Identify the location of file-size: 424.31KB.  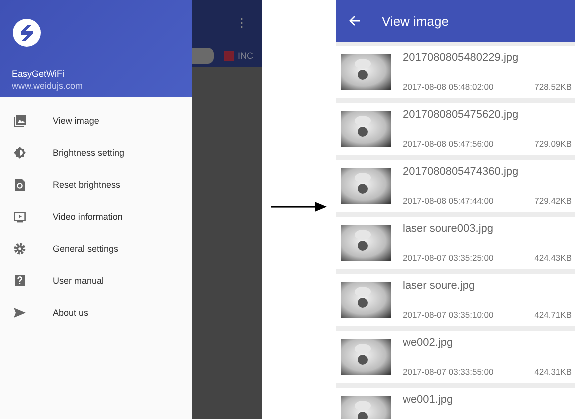
(553, 372).